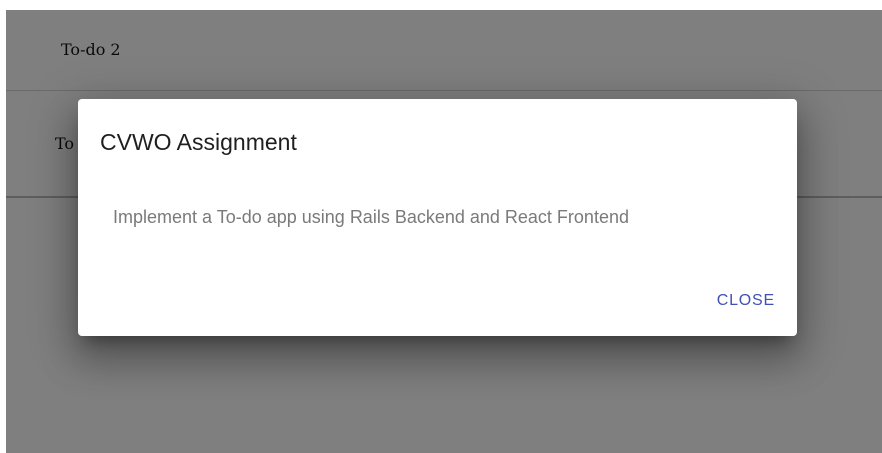 The width and height of the screenshot is (882, 453). What do you see at coordinates (198, 142) in the screenshot?
I see `dialog-title: CVWO Assignment` at bounding box center [198, 142].